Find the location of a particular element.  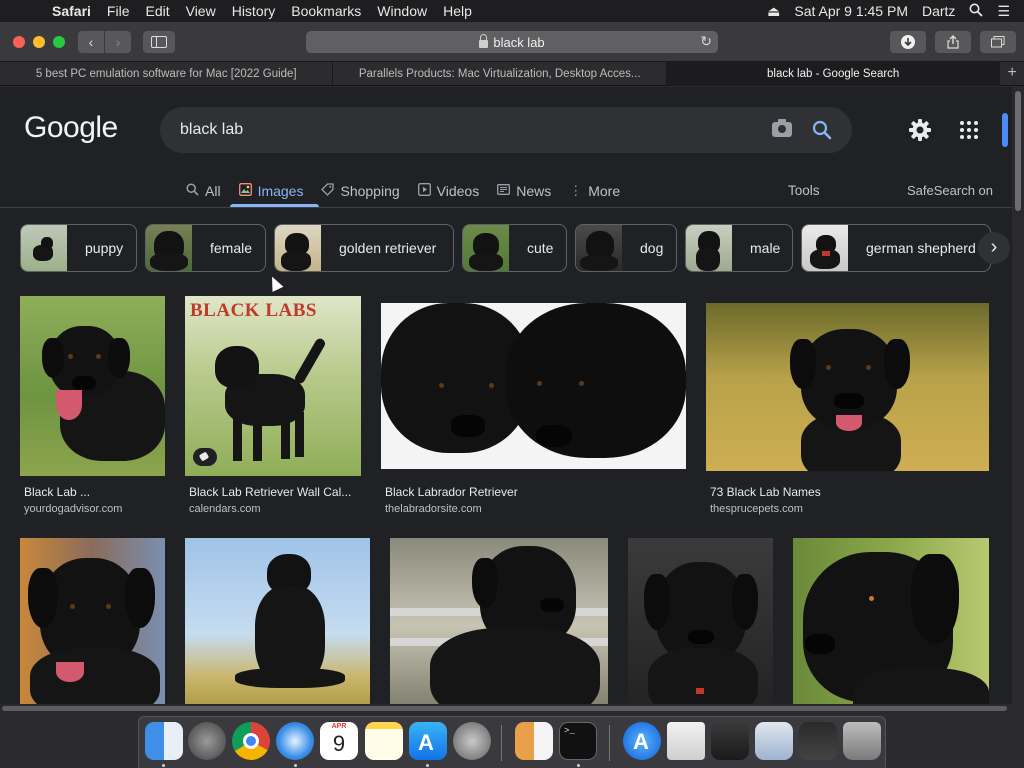

tab-google-search: black lab - Google Search is located at coordinates (833, 74).